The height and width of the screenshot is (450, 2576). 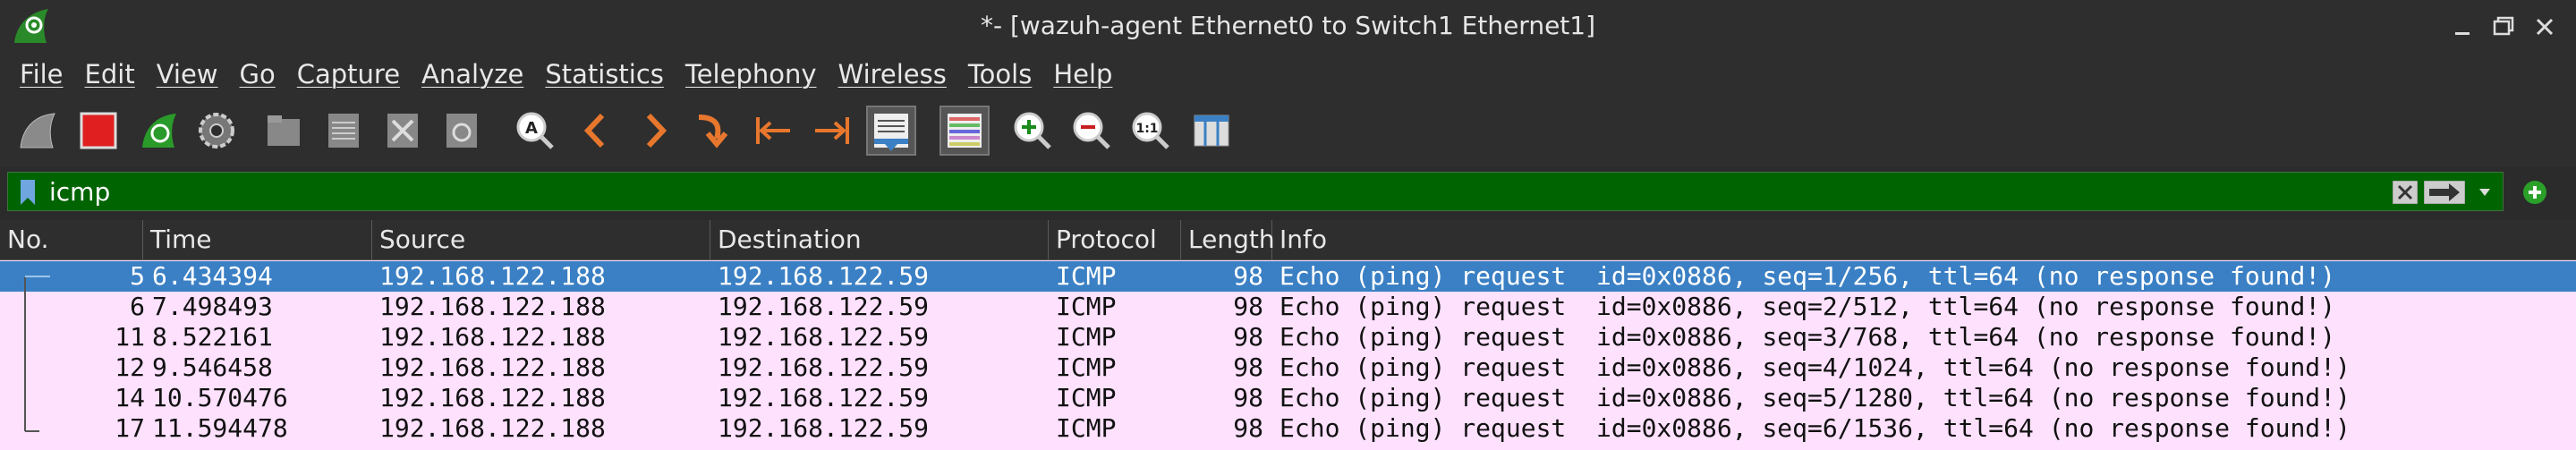 I want to click on stop-capture-button, so click(x=98, y=131).